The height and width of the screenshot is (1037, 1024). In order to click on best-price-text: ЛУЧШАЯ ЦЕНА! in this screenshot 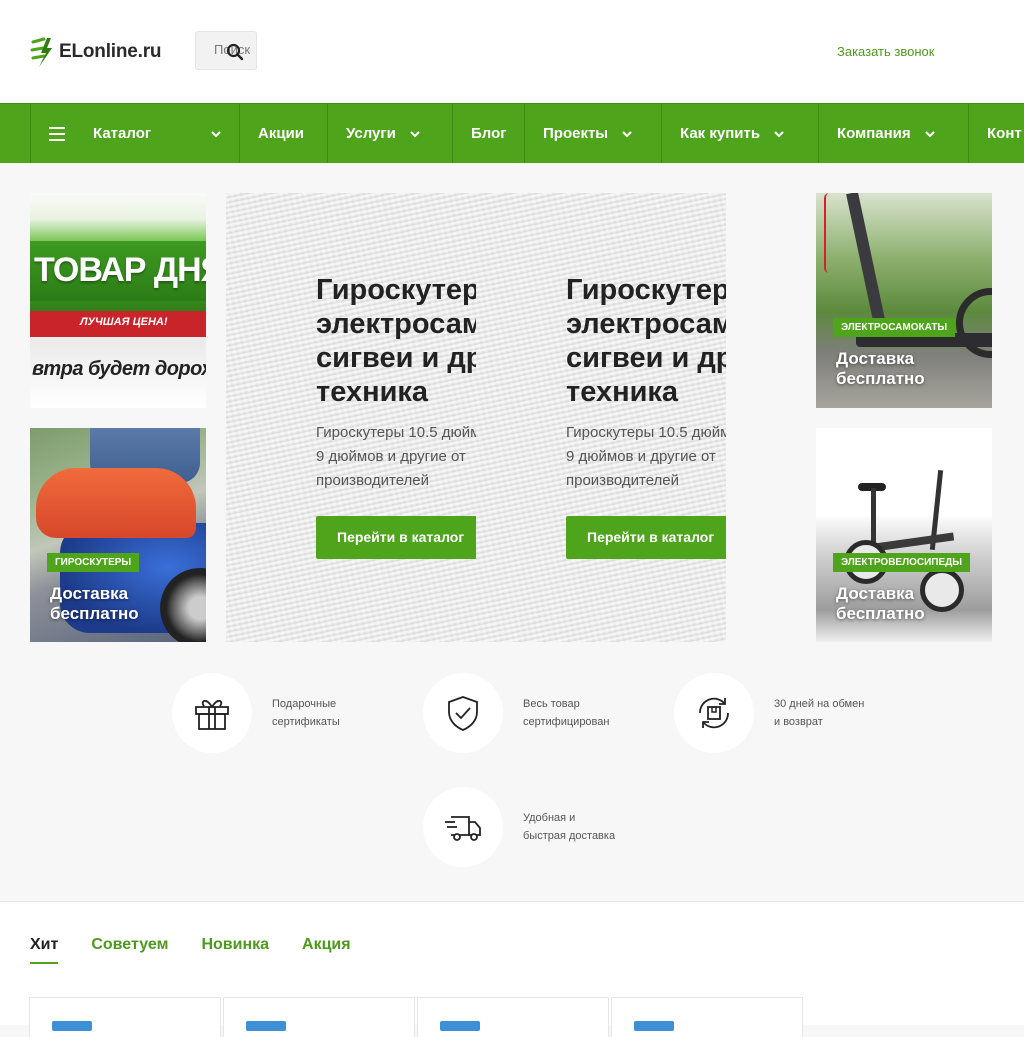, I will do `click(124, 322)`.